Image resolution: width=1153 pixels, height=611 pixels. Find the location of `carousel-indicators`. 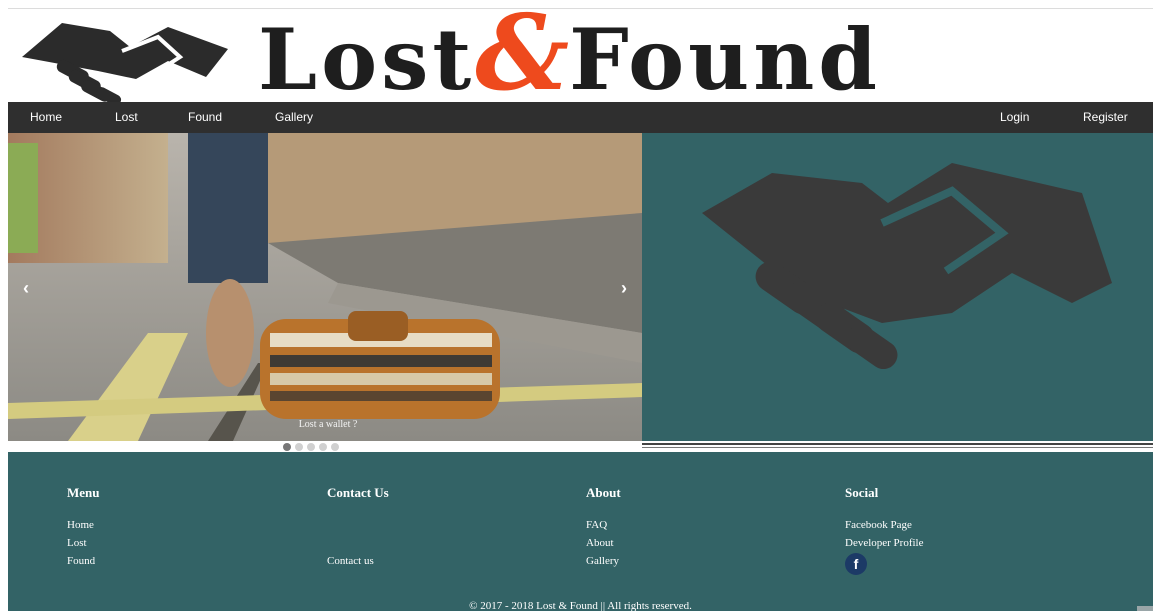

carousel-indicators is located at coordinates (311, 447).